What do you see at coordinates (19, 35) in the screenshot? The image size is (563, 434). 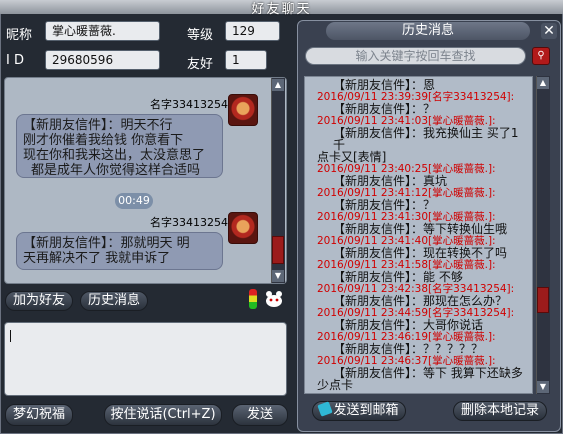 I see `nickname-label: 昵称` at bounding box center [19, 35].